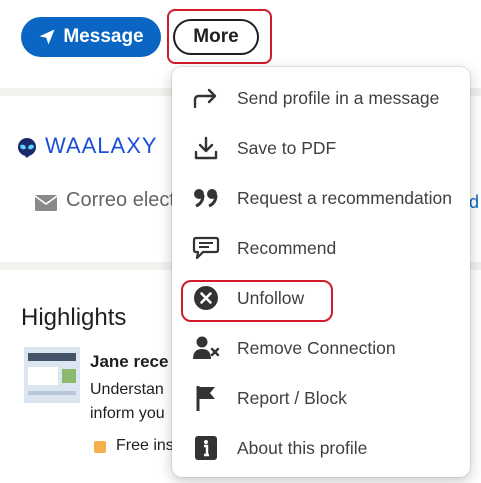 The width and height of the screenshot is (481, 483). I want to click on menu-item-label: Remove Connection, so click(316, 347).